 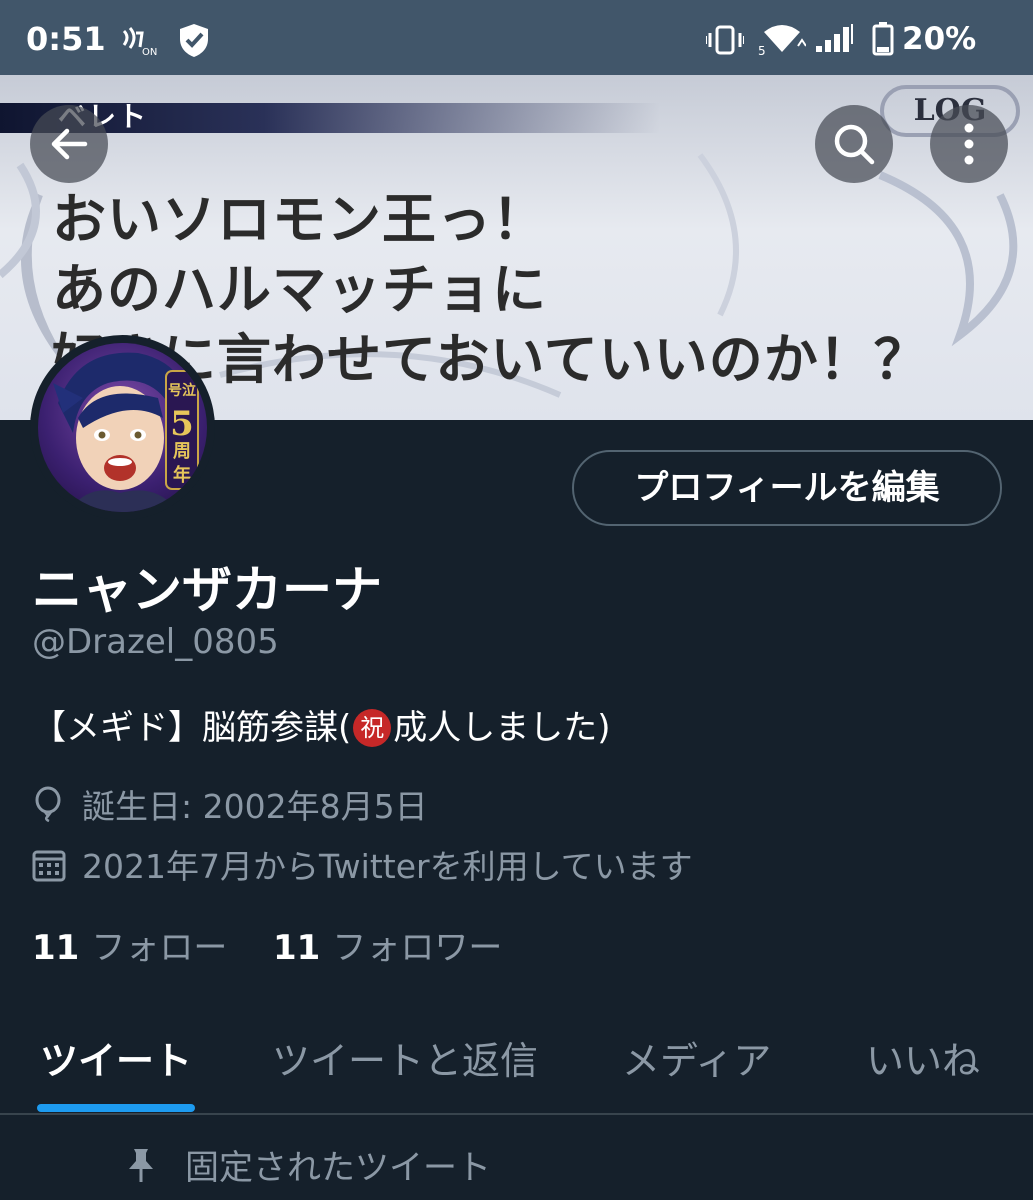 What do you see at coordinates (836, 40) in the screenshot?
I see `signal-icon` at bounding box center [836, 40].